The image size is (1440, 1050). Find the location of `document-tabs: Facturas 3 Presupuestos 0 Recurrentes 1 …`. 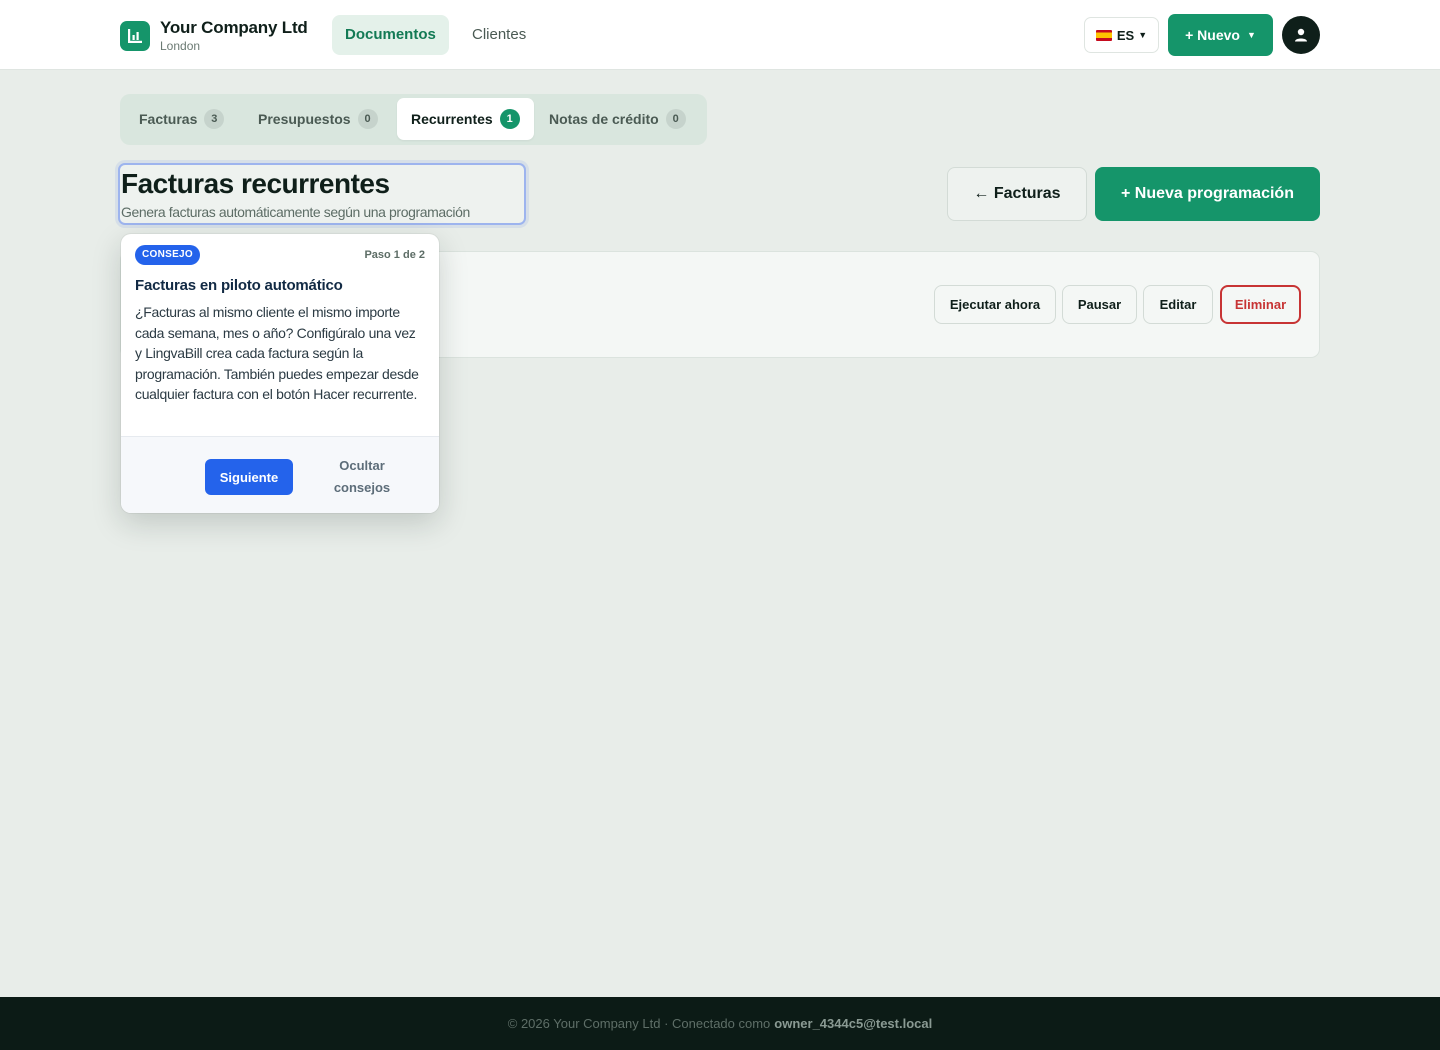

document-tabs: Facturas 3 Presupuestos 0 Recurrentes 1 … is located at coordinates (413, 119).